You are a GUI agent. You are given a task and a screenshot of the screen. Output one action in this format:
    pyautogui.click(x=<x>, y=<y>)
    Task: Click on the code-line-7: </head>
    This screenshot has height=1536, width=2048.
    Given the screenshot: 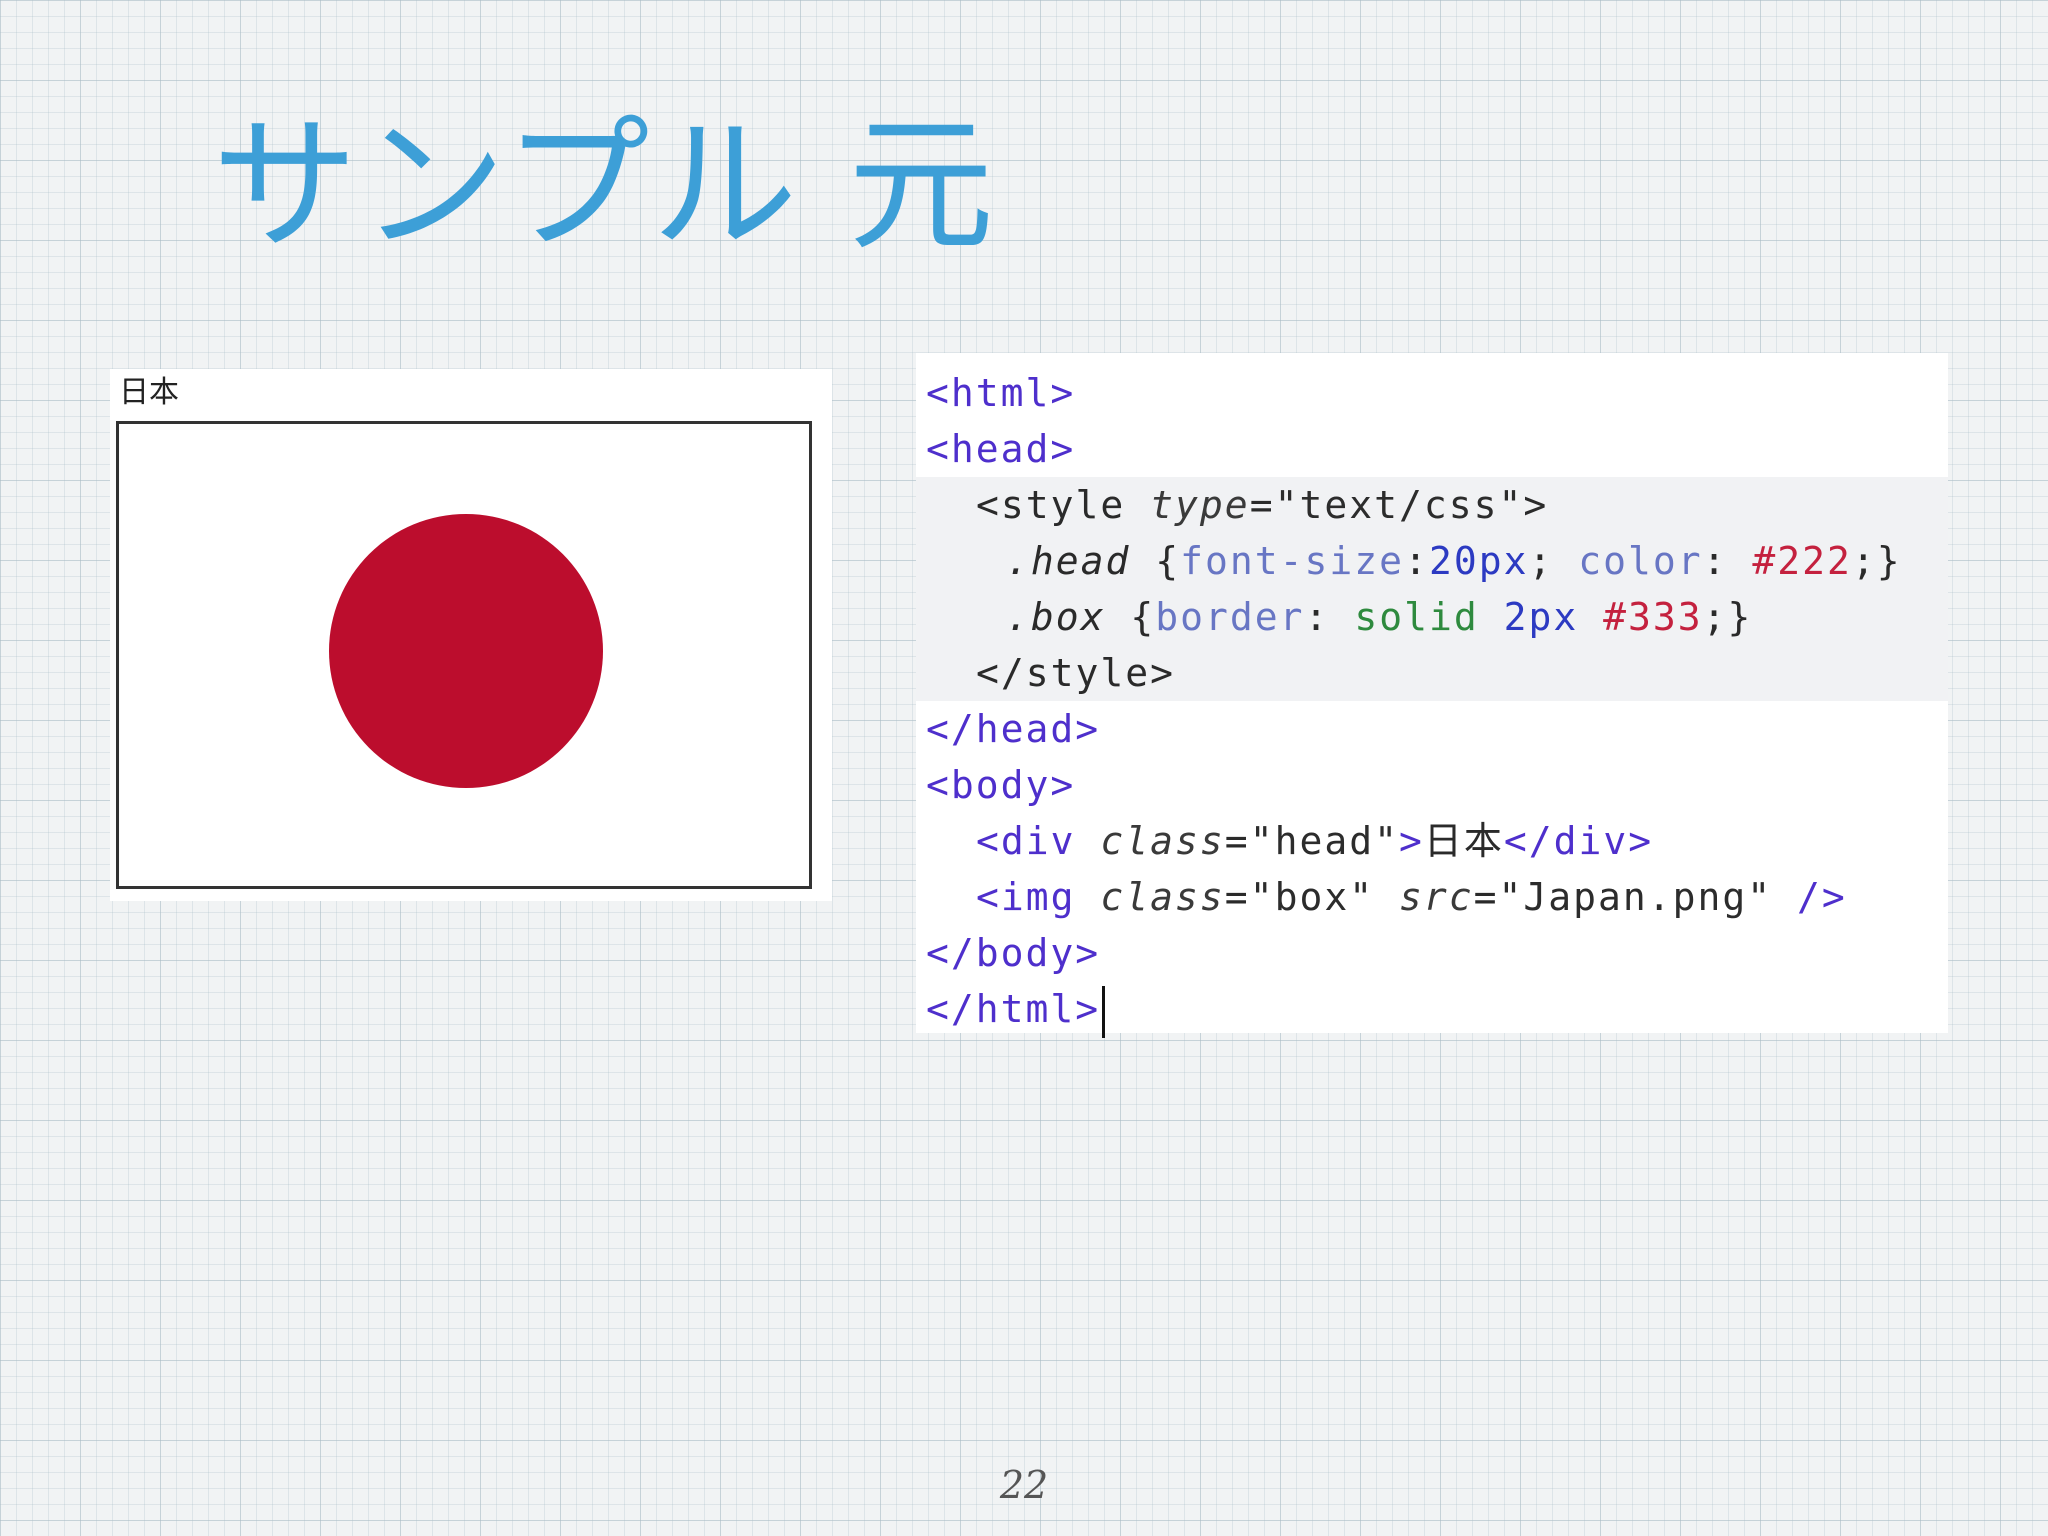 What is the action you would take?
    pyautogui.click(x=1432, y=729)
    